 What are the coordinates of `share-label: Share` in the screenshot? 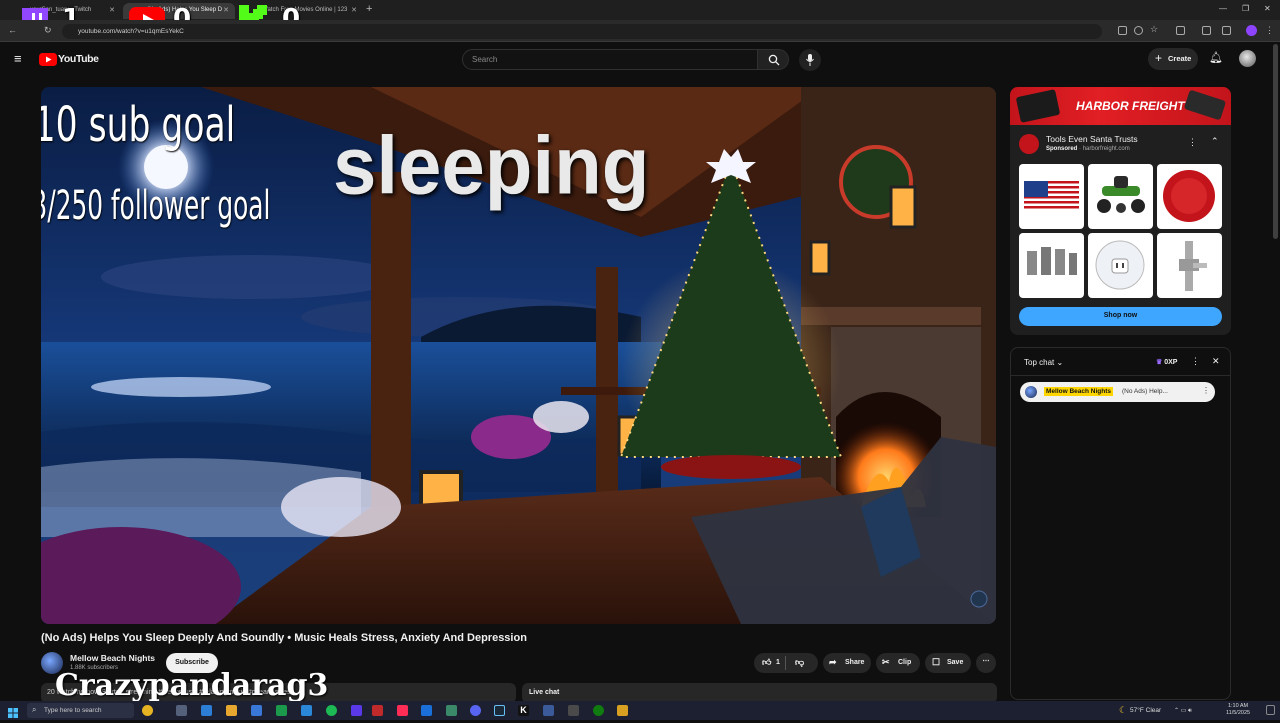 It's located at (855, 662).